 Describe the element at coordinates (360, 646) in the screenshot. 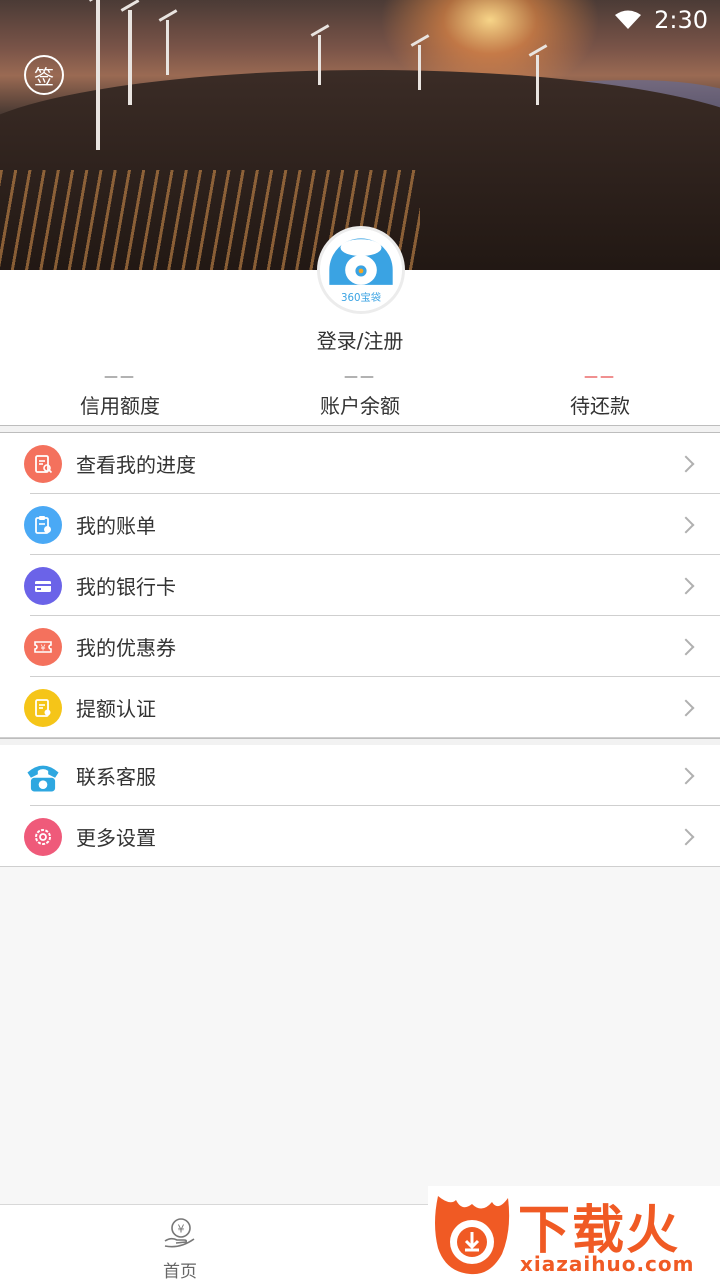

I see `menu-item-coupon: ¥ 我的优惠券` at that location.